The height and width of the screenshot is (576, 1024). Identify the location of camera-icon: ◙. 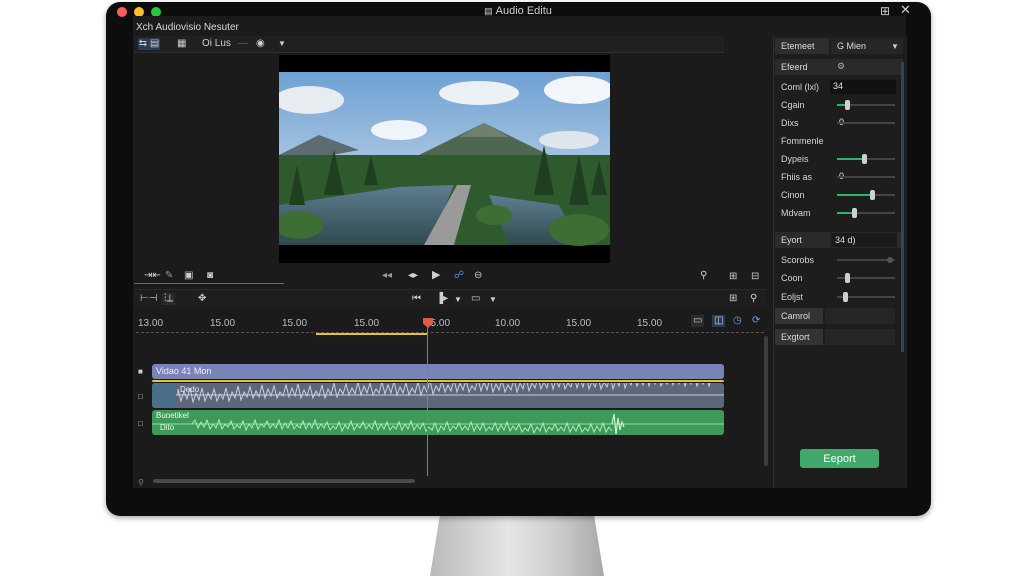
(210, 276).